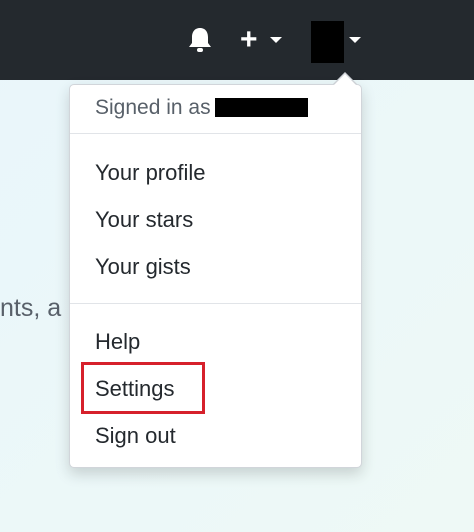  Describe the element at coordinates (249, 39) in the screenshot. I see `plus-icon: +` at that location.